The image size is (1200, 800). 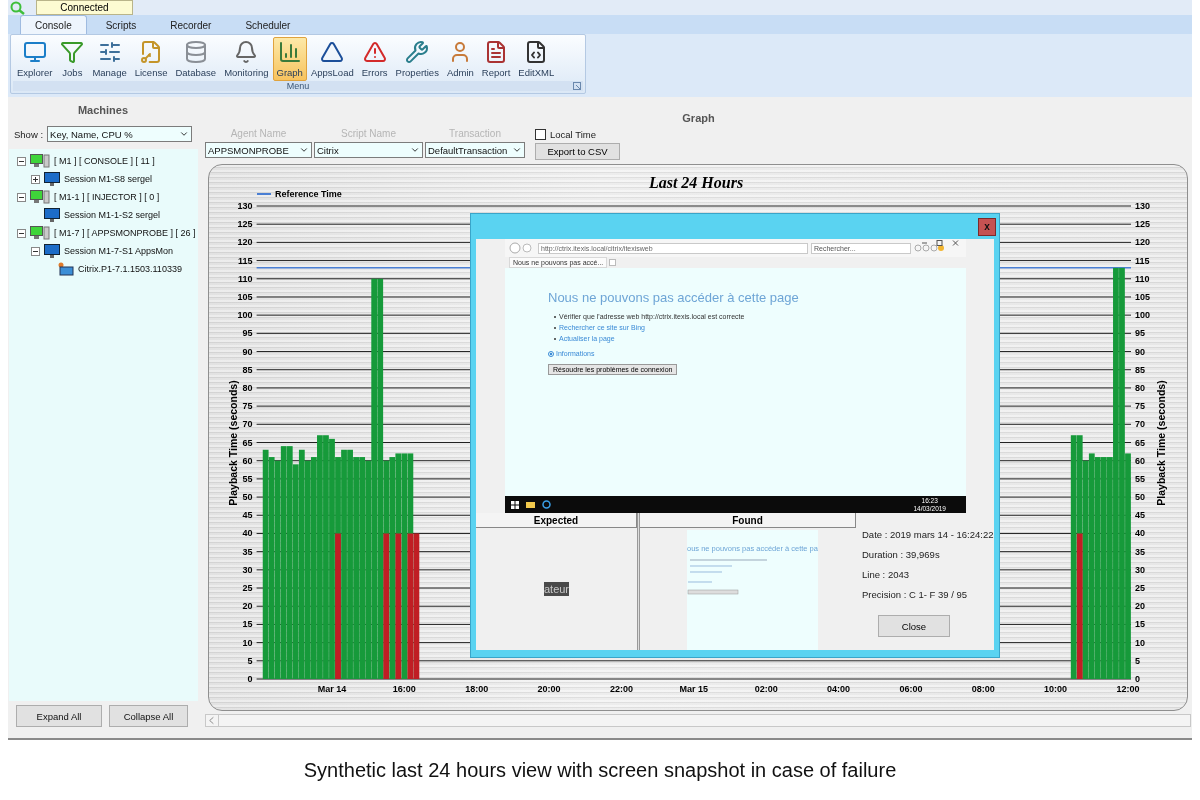 I want to click on y-tick-label: 100, so click(x=1143, y=315).